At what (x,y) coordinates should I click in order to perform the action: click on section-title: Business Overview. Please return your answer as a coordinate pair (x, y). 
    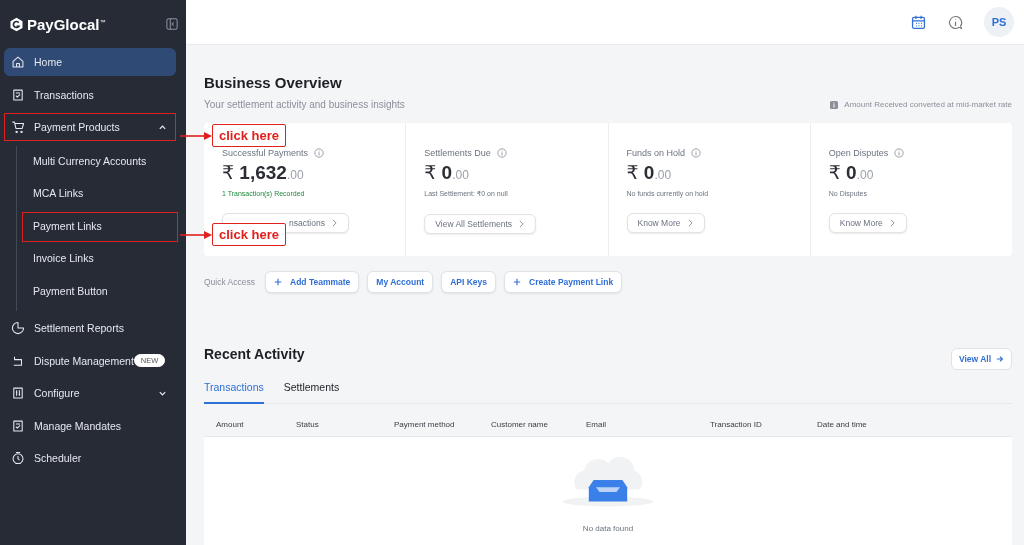
    Looking at the image, I should click on (273, 82).